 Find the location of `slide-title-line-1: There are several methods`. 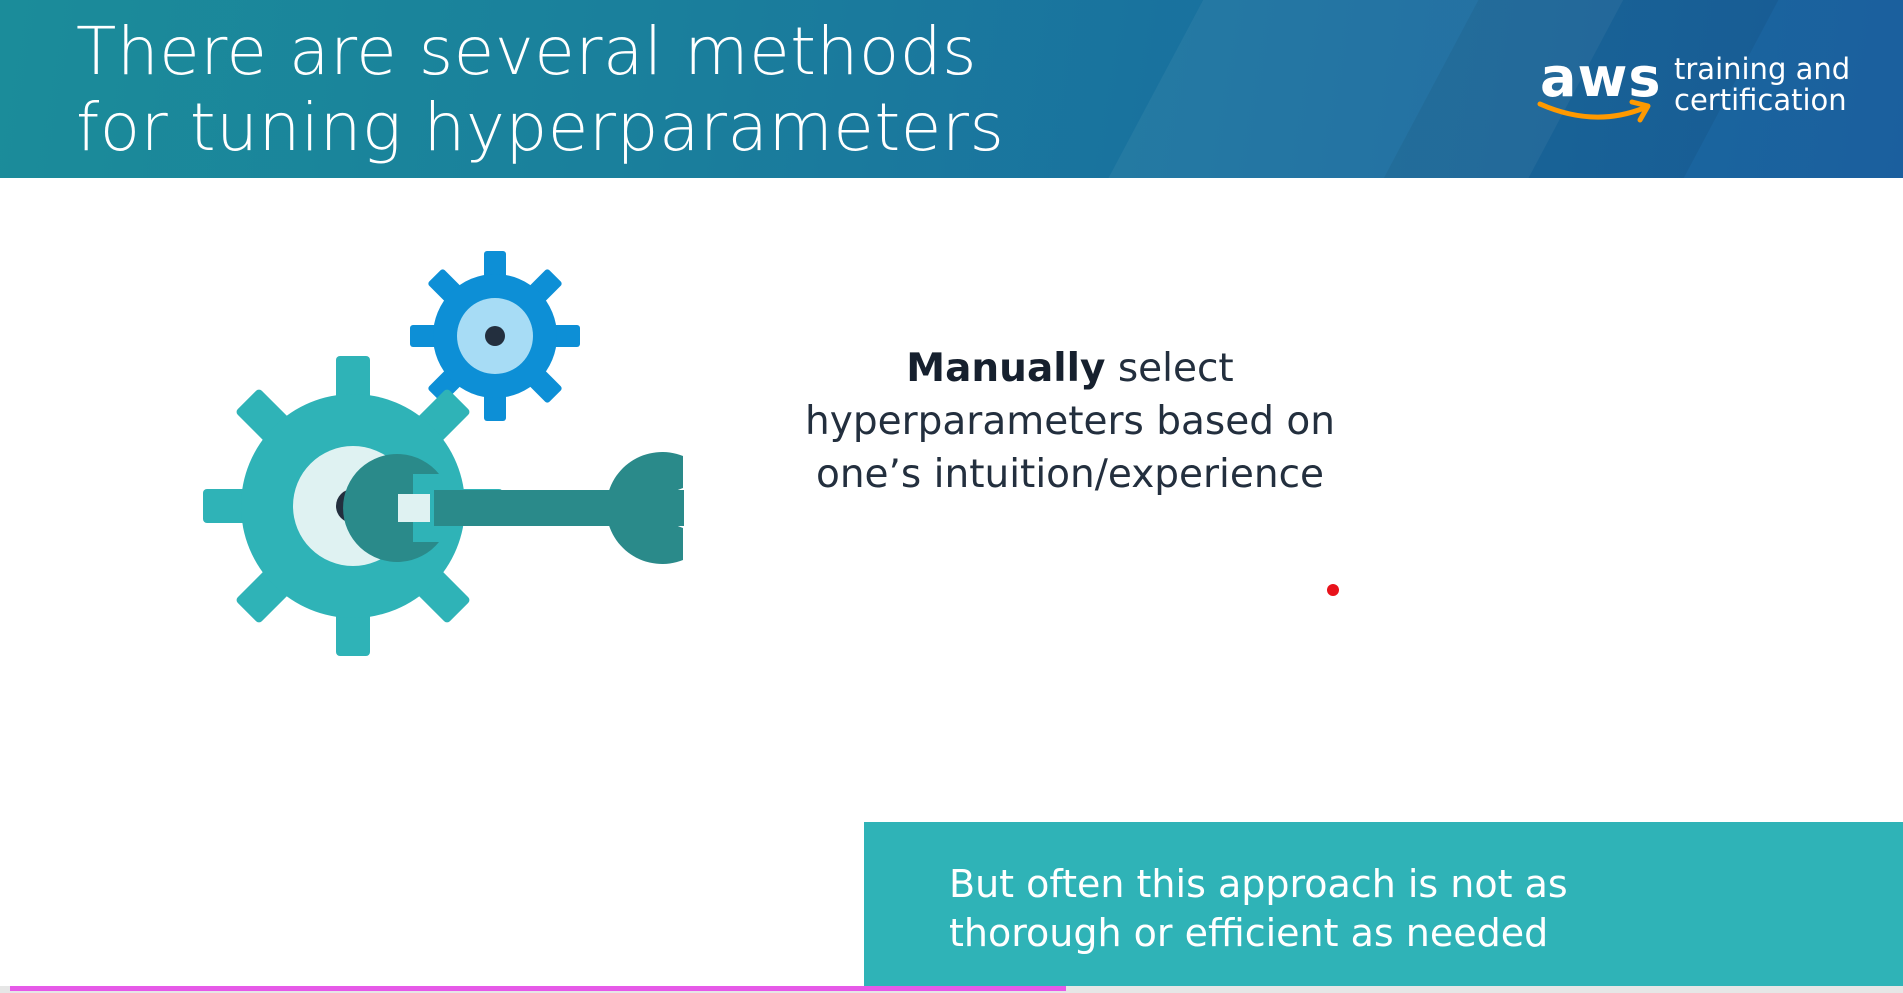

slide-title-line-1: There are several methods is located at coordinates (527, 51).